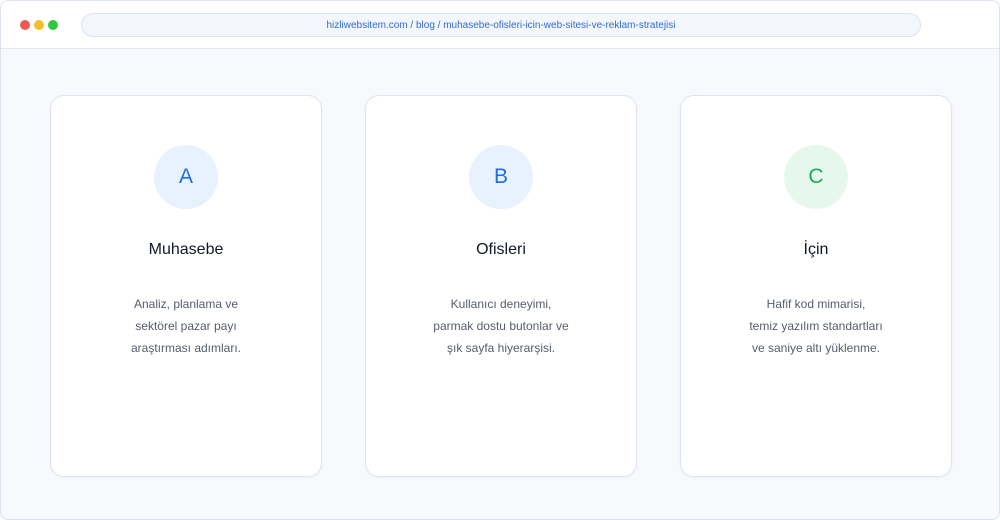  I want to click on card-title: Ofisleri, so click(501, 249).